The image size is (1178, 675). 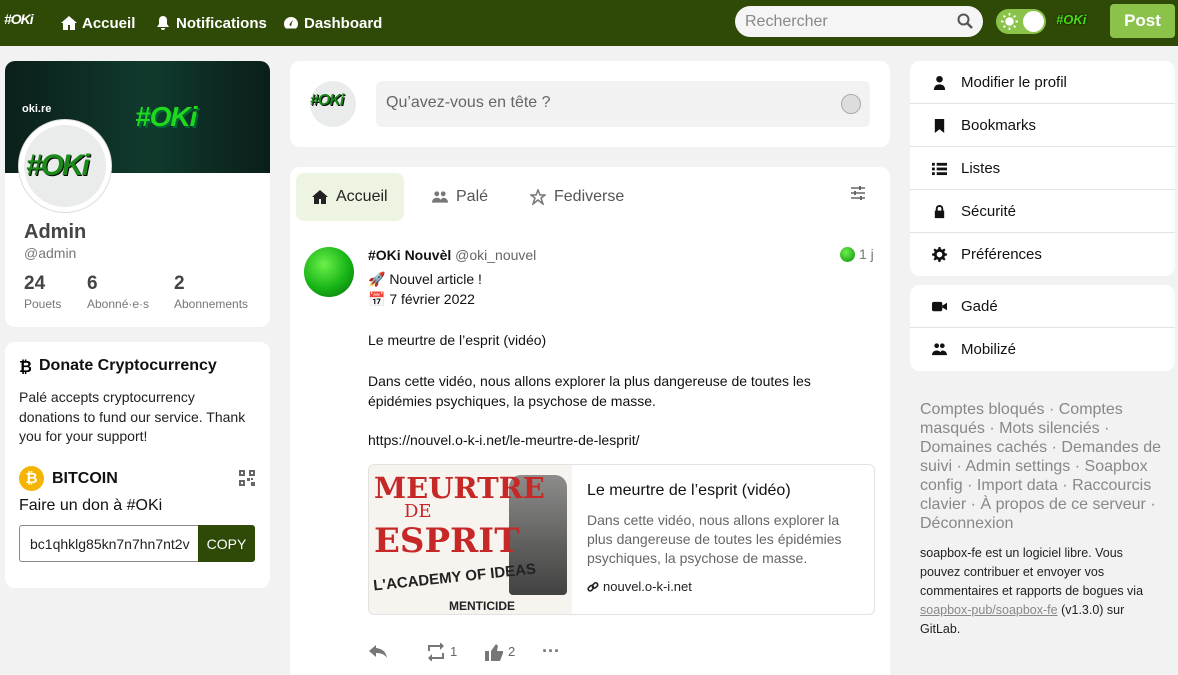 I want to click on reply-button, so click(x=397, y=652).